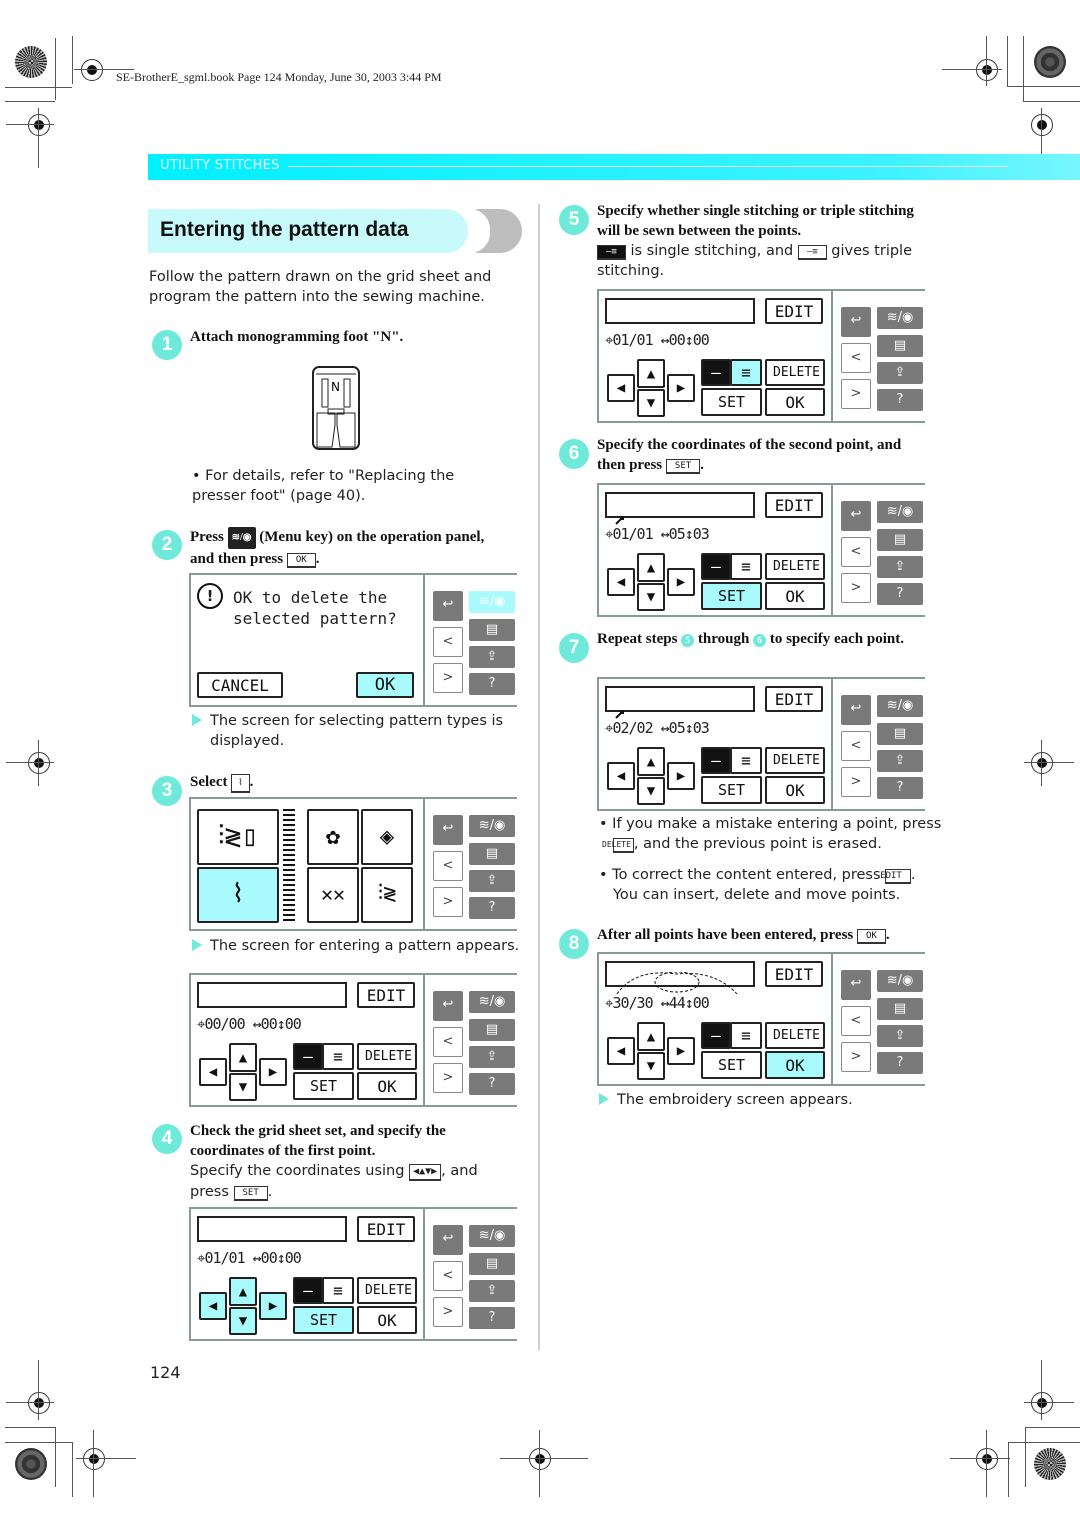  I want to click on utility-stitch-category: ⫶≷▯, so click(238, 837).